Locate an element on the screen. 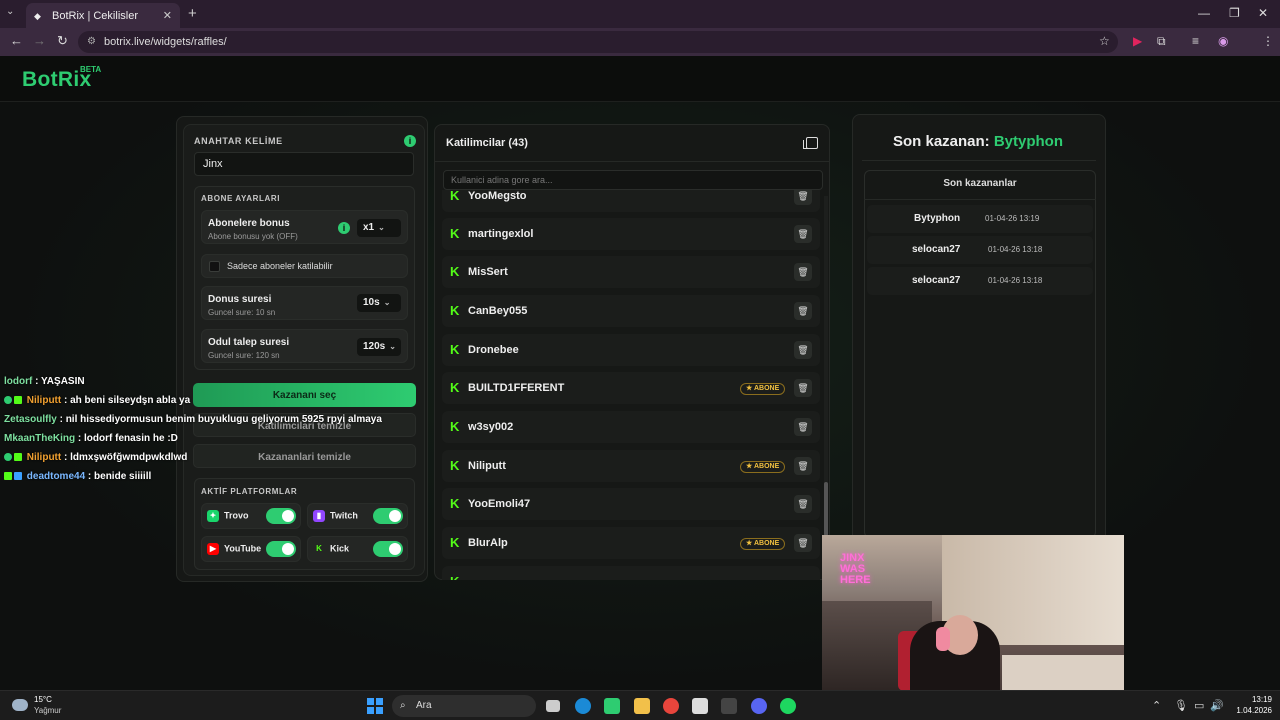 The image size is (1280, 720). app-green-icon is located at coordinates (612, 706).